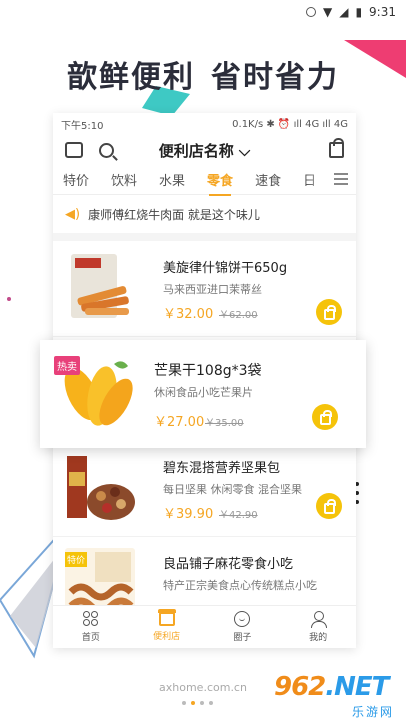  What do you see at coordinates (238, 315) in the screenshot?
I see `product-old-price: ￥62.00` at bounding box center [238, 315].